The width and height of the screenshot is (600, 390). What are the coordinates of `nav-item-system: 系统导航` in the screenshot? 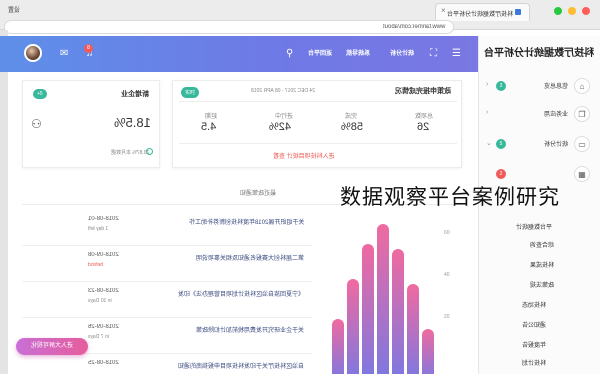 It's located at (358, 52).